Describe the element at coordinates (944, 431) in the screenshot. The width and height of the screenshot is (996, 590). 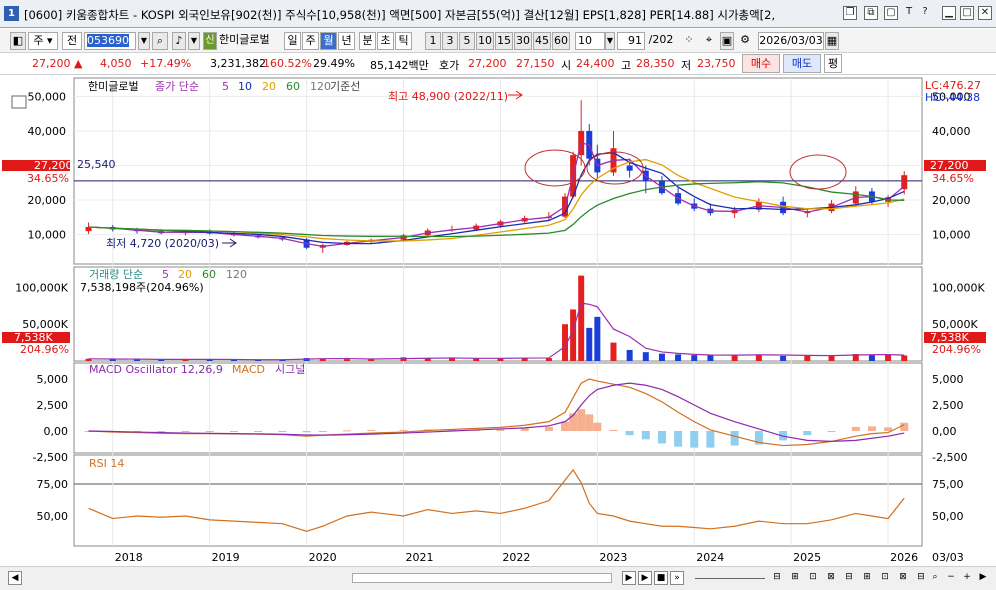
I see `macd-ytick-right: 0,00` at that location.